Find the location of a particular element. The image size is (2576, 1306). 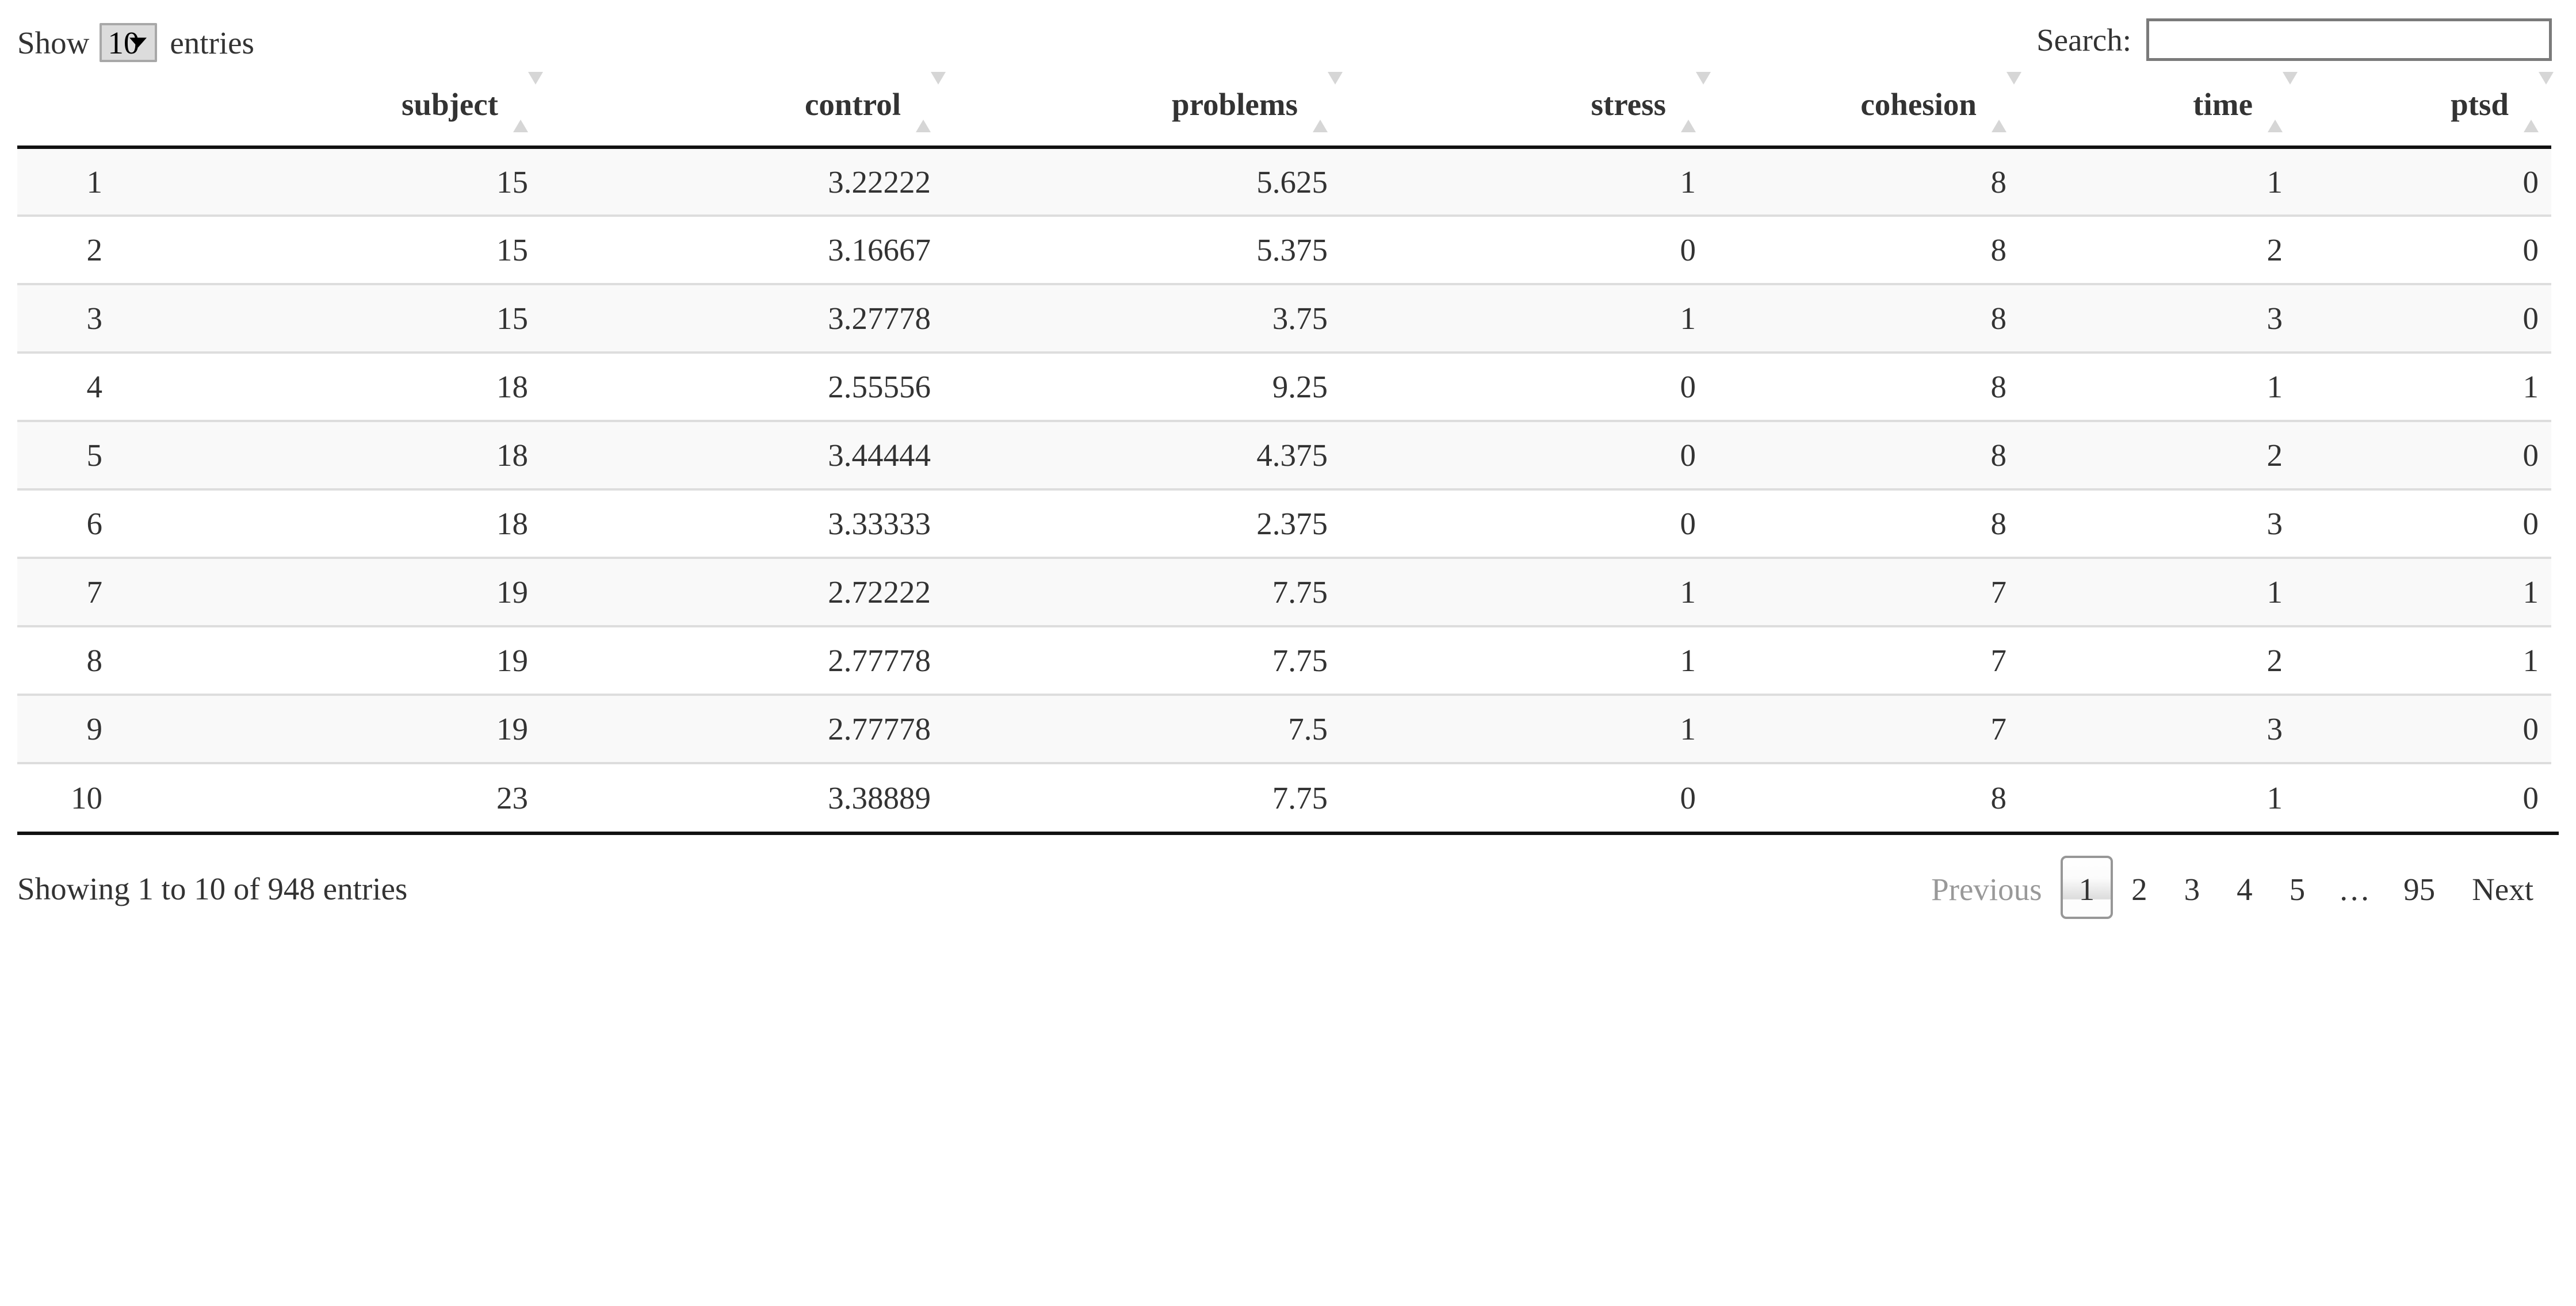

entries-per-page-select: 10 is located at coordinates (129, 43).